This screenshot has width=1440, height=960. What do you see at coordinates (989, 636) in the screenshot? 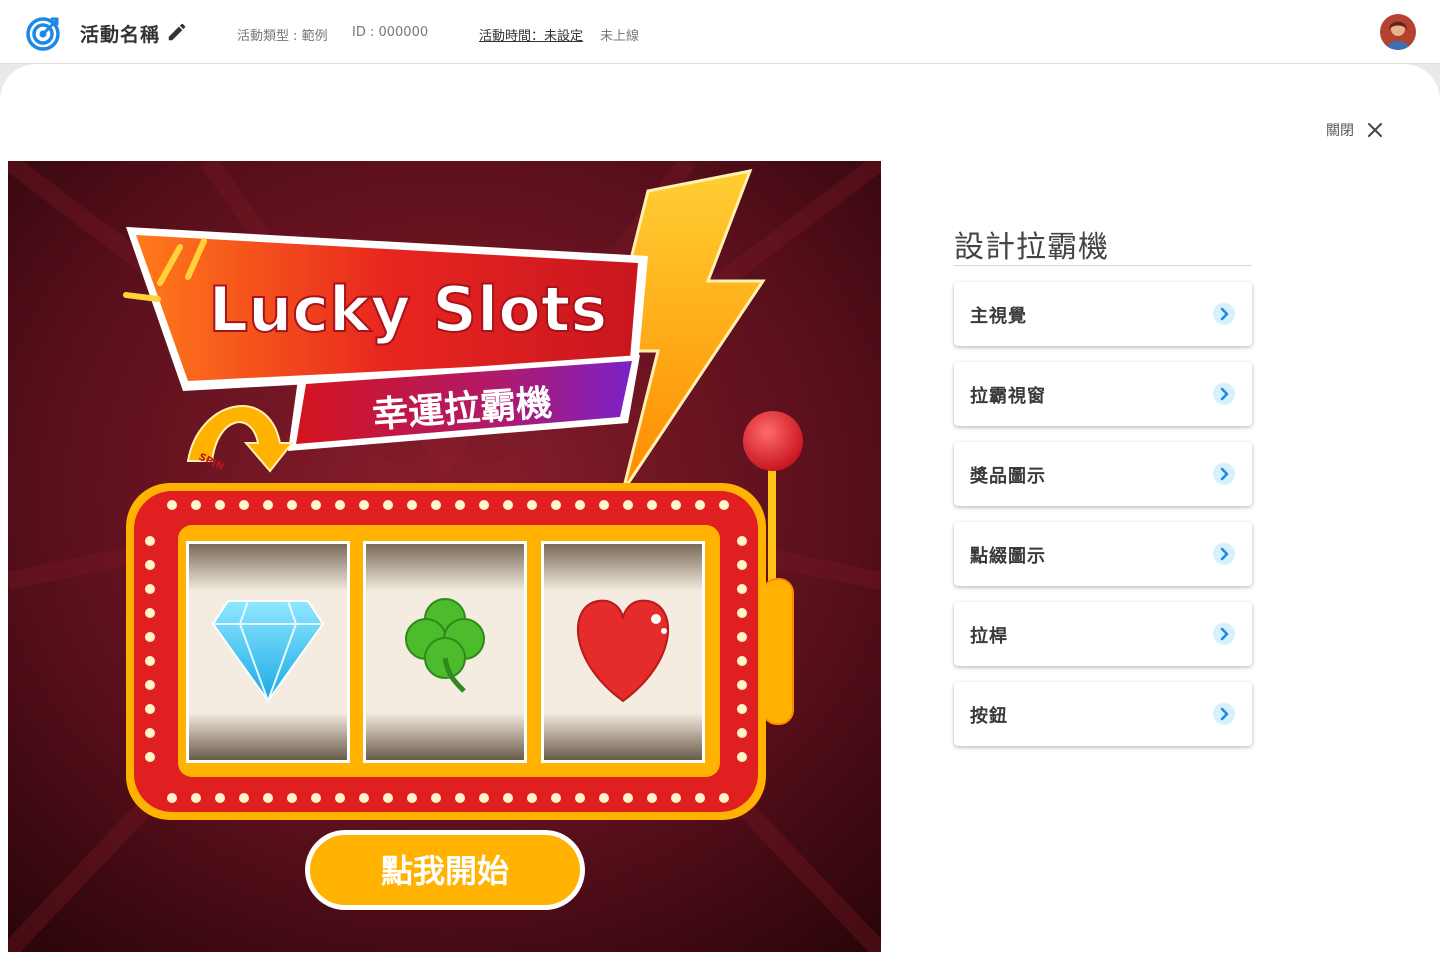
I see `menu-item-label: 拉桿` at bounding box center [989, 636].